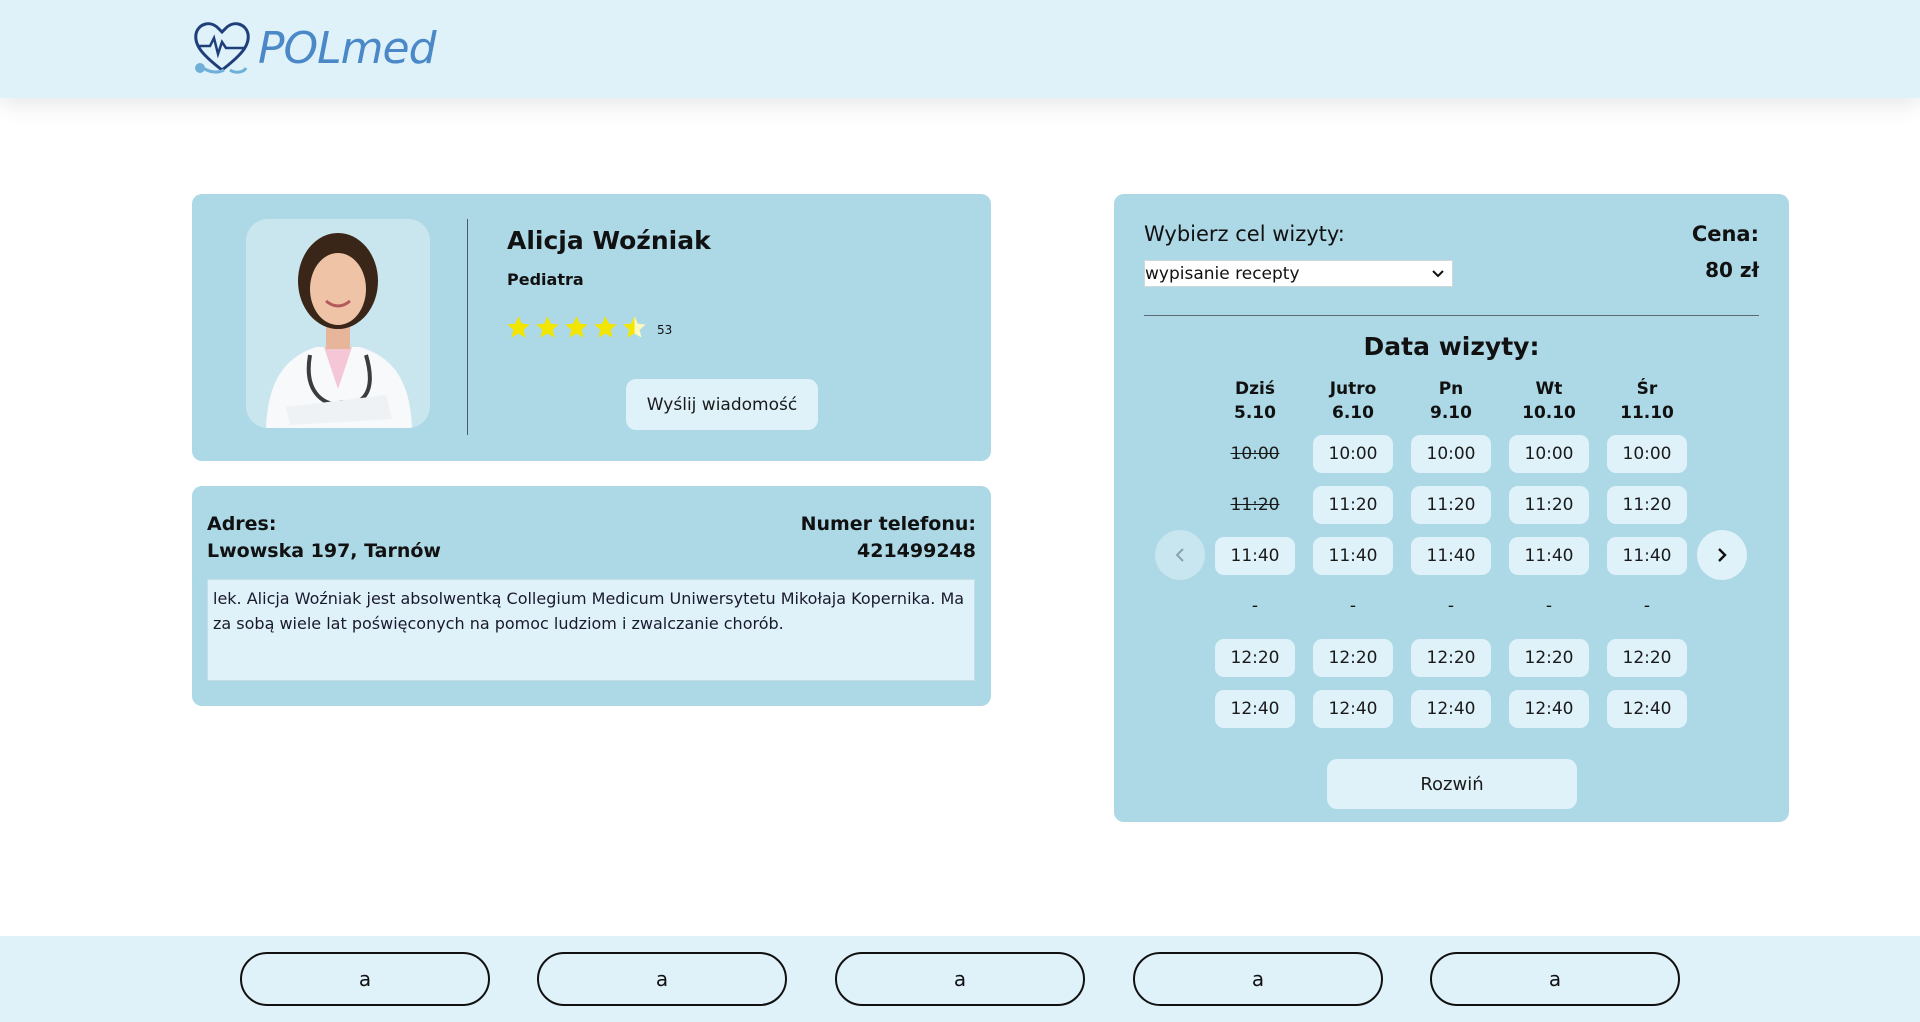  I want to click on heart-stethoscope-icon, so click(222, 48).